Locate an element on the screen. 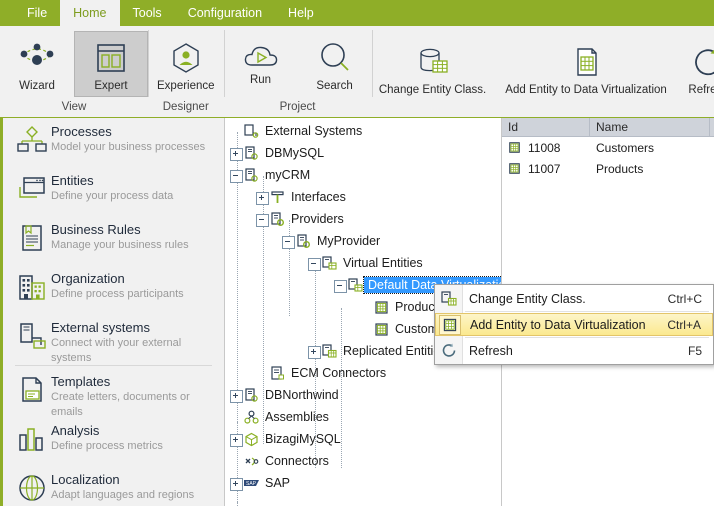  tree-node-connectors: Connectors is located at coordinates (363, 461).